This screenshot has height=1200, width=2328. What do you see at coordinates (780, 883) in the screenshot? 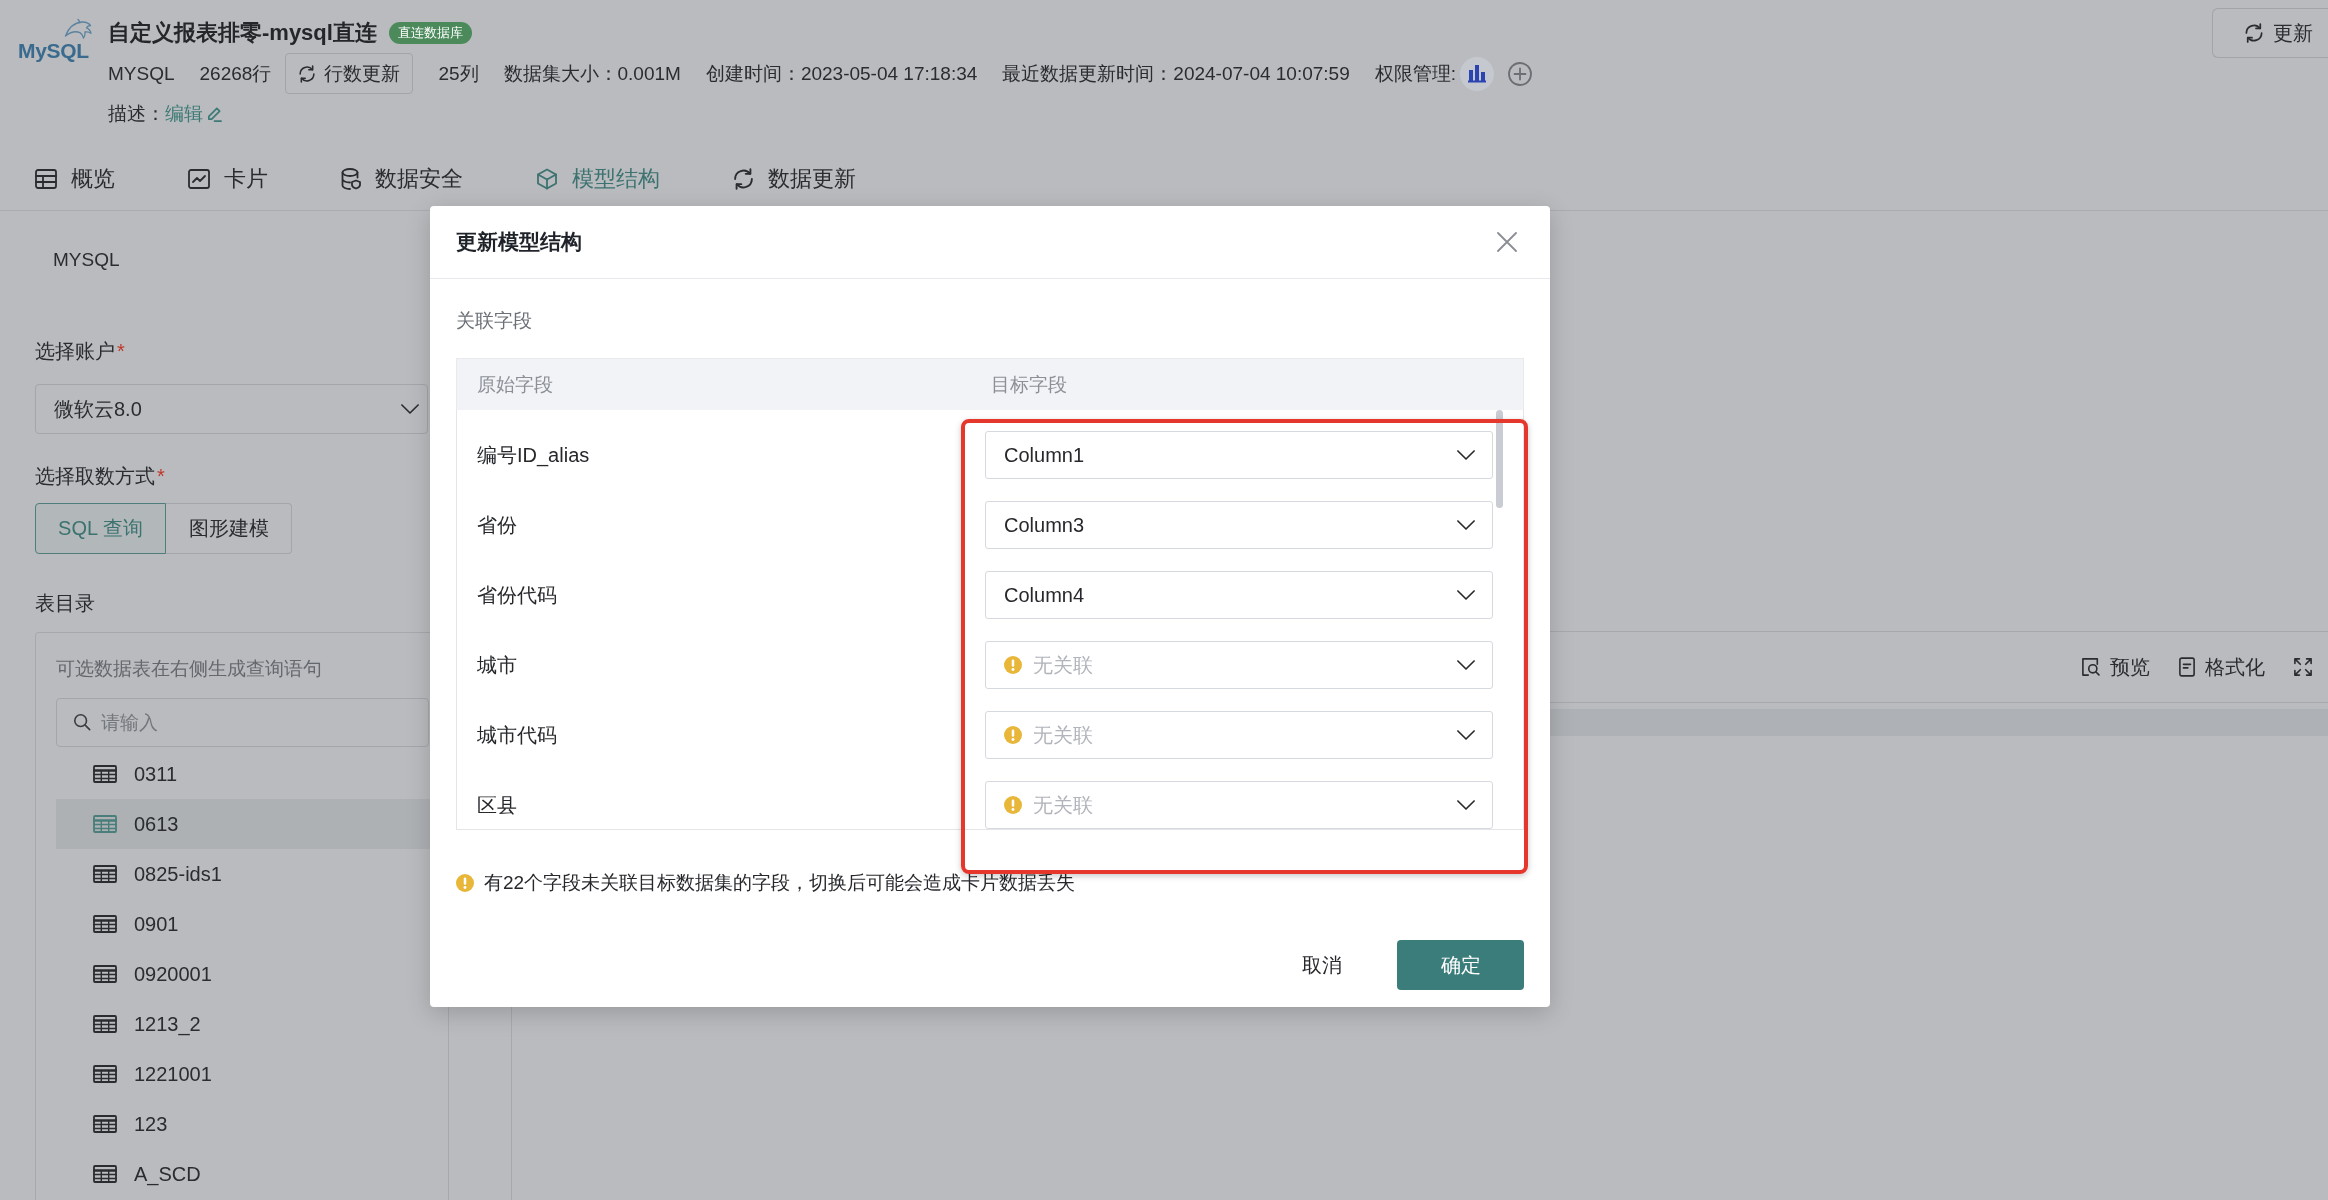
I see `warning-message: 有22个字段未关联目标数据集的字段，切换后可能会造成卡片数据丢失` at bounding box center [780, 883].